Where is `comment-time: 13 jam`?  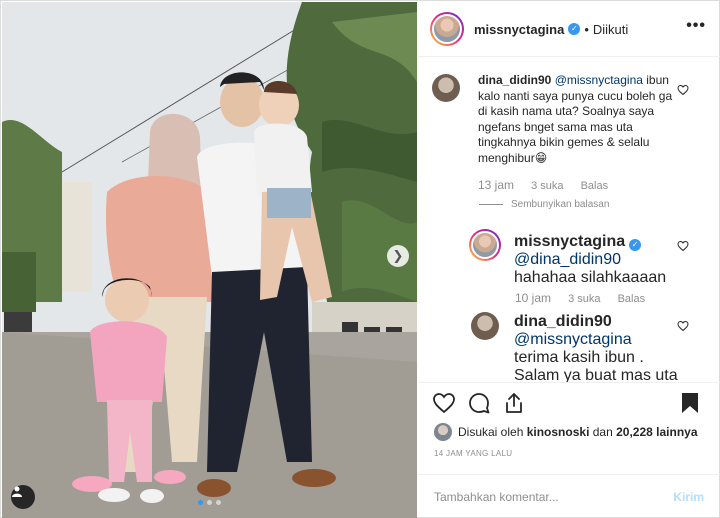
comment-time: 13 jam is located at coordinates (496, 185).